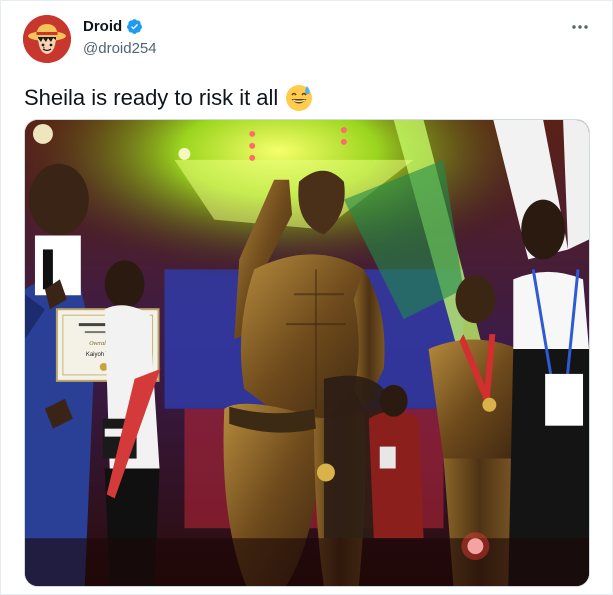 Image resolution: width=613 pixels, height=595 pixels. I want to click on tweet-text-body: Sheila is ready to risk it all, so click(151, 97).